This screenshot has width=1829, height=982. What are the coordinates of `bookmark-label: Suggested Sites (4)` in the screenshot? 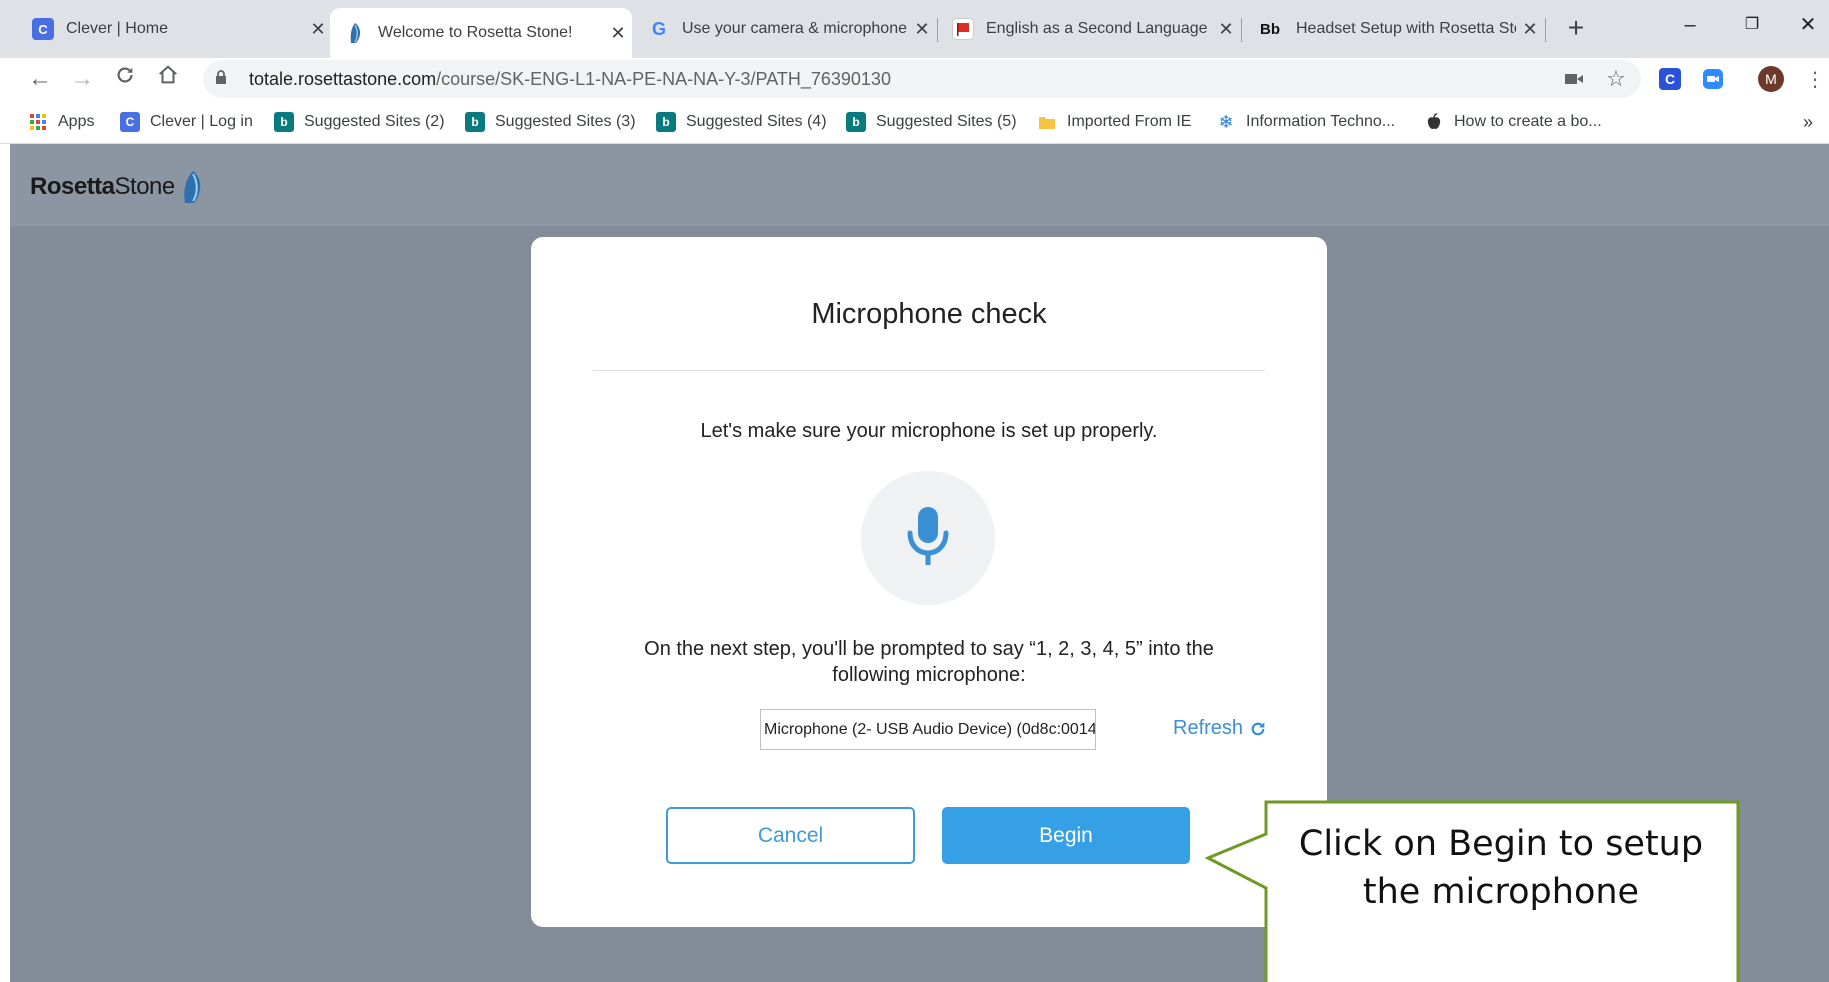 It's located at (756, 121).